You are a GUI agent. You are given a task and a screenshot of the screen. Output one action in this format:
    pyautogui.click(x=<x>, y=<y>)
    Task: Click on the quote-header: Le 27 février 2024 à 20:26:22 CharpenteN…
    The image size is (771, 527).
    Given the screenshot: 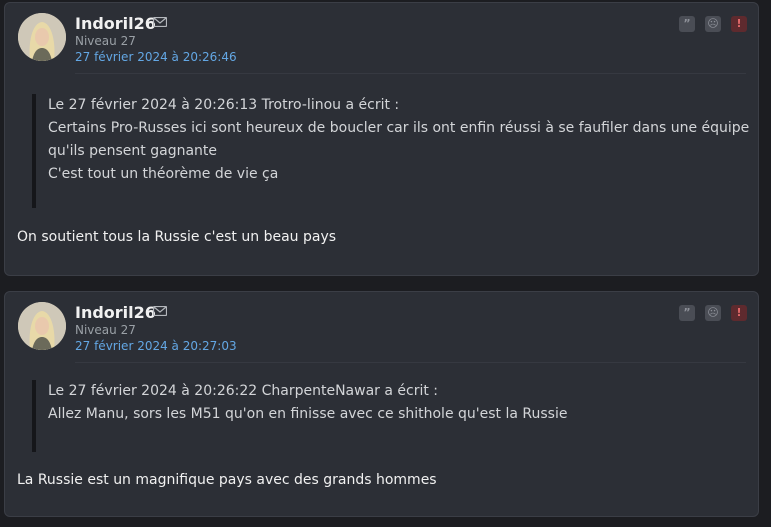 What is the action you would take?
    pyautogui.click(x=243, y=391)
    